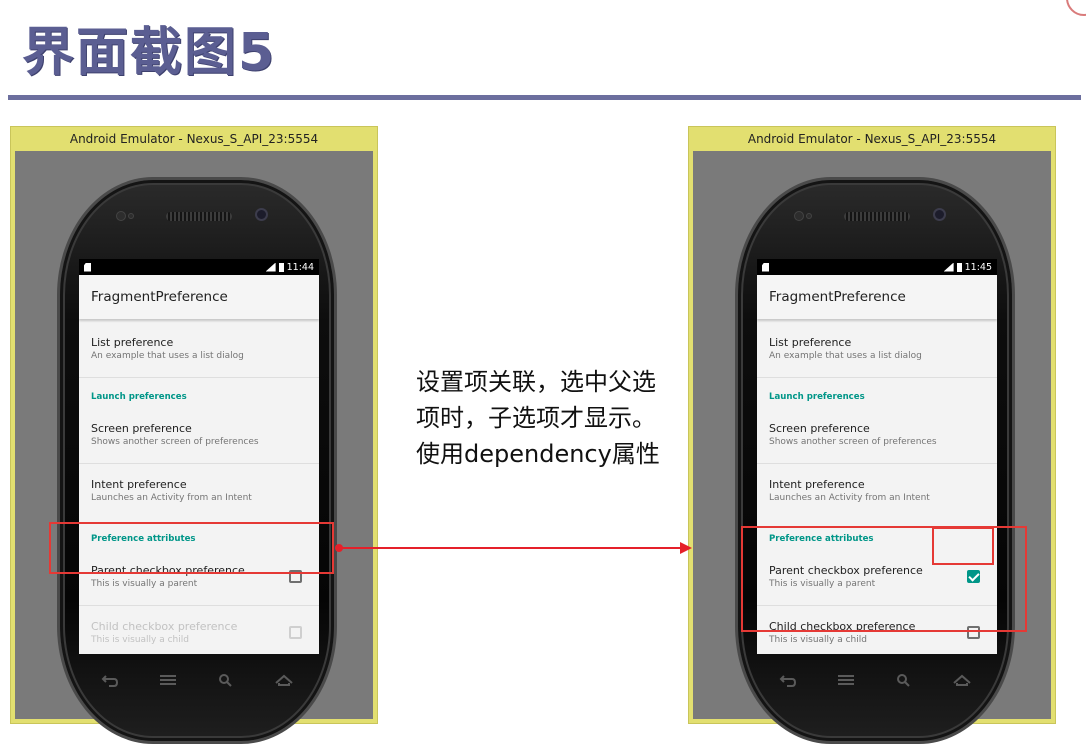  Describe the element at coordinates (199, 267) in the screenshot. I see `status-bar: 11:44` at that location.